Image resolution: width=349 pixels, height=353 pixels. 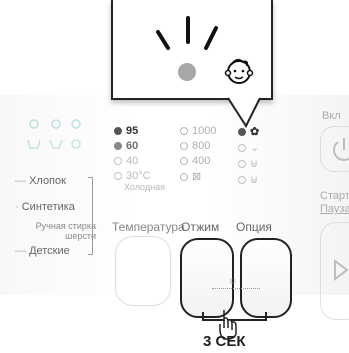 I want to click on zoom-callout, so click(x=192, y=50).